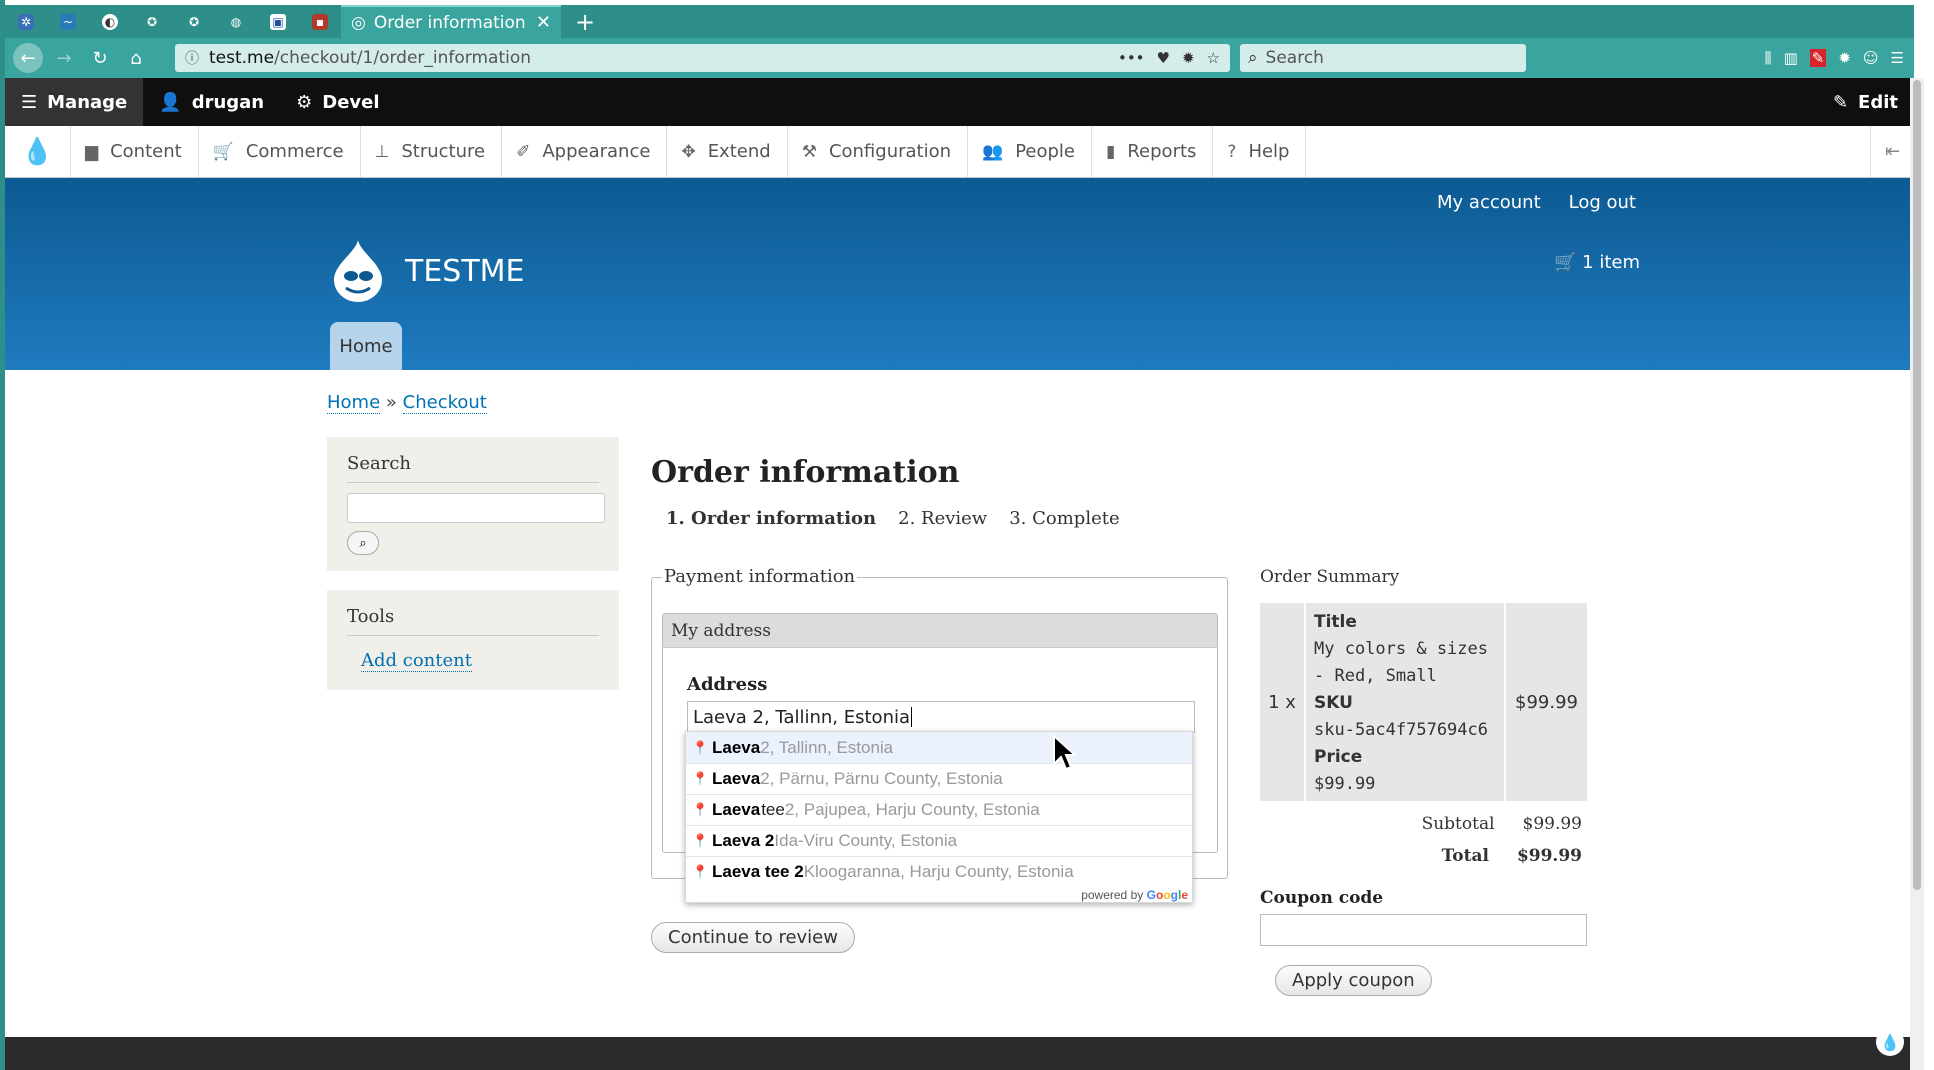 This screenshot has width=1934, height=1070. I want to click on tray-item-label: Configuration, so click(890, 151).